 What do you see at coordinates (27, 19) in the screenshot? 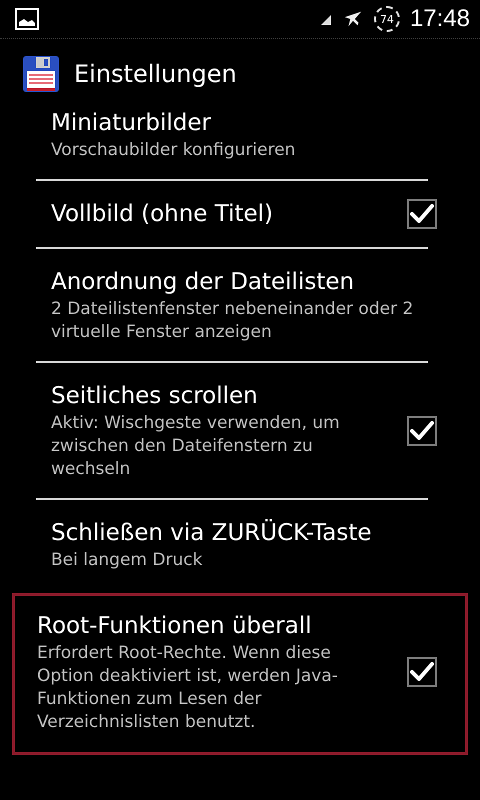
I see `picture-icon` at bounding box center [27, 19].